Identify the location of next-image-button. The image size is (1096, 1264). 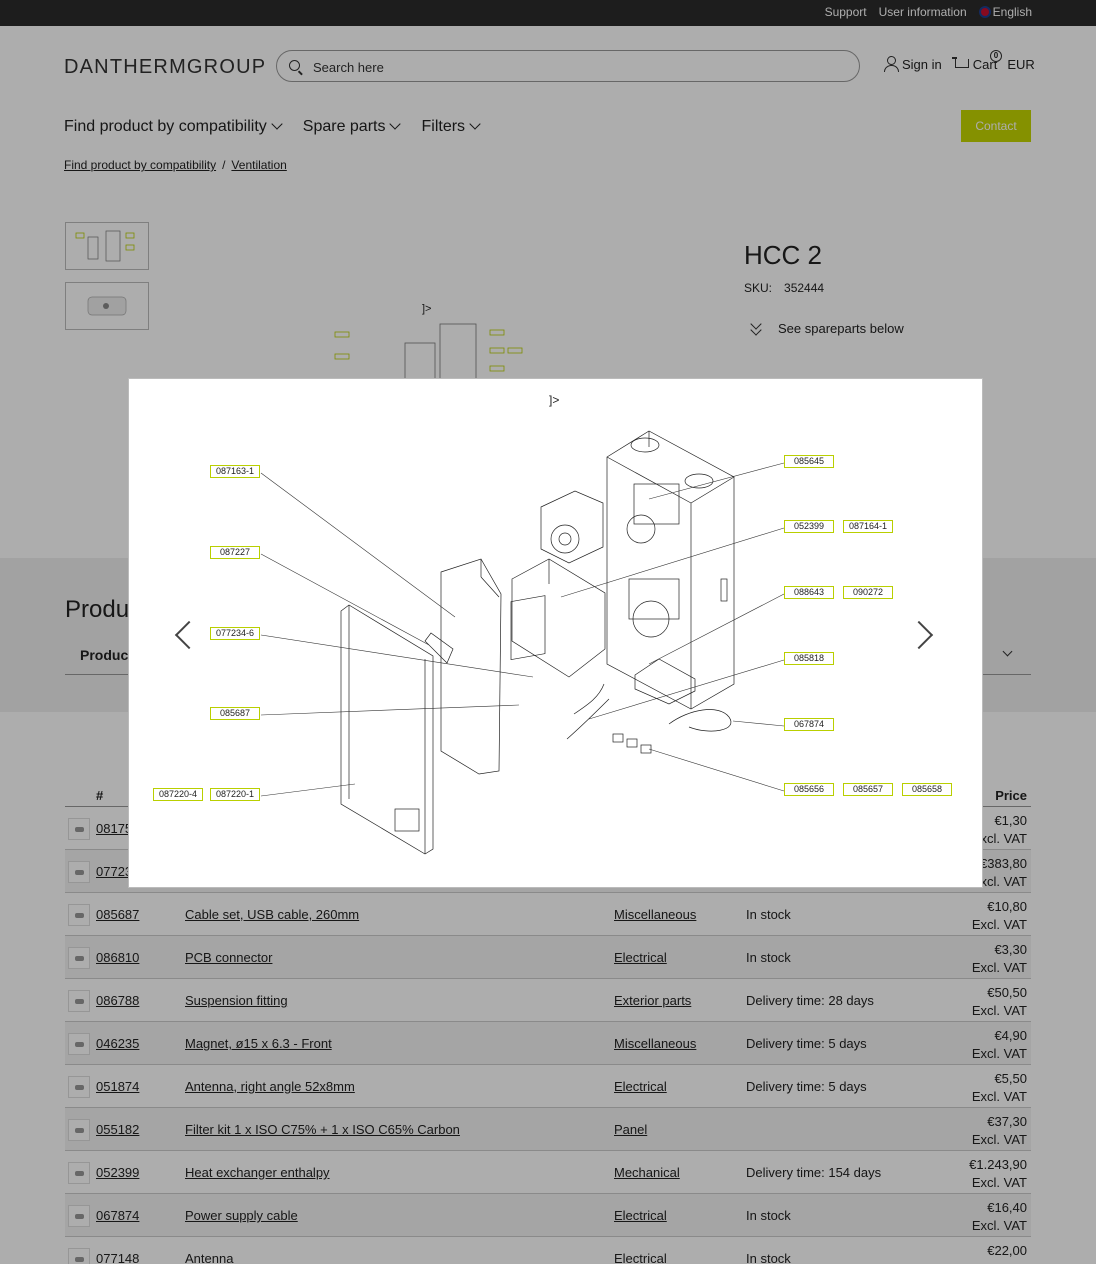
(923, 634).